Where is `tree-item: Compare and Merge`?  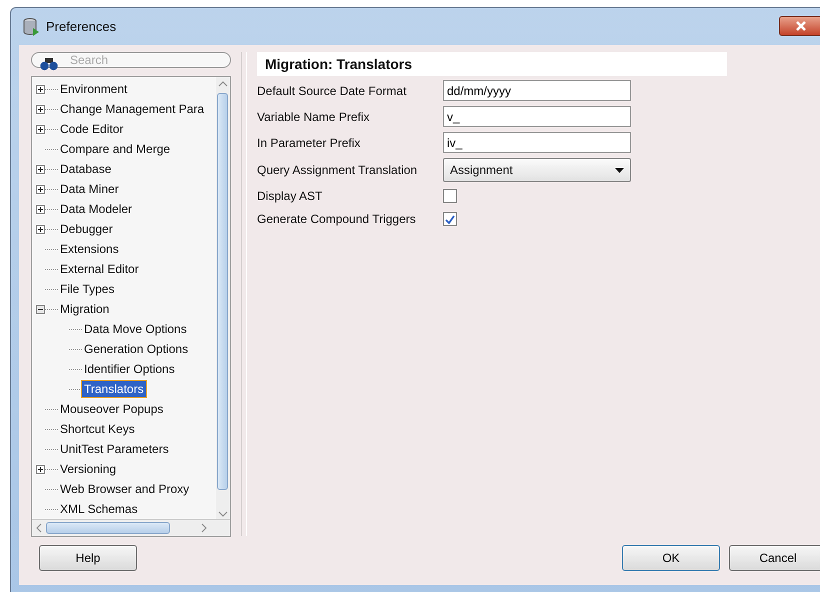
tree-item: Compare and Merge is located at coordinates (115, 149).